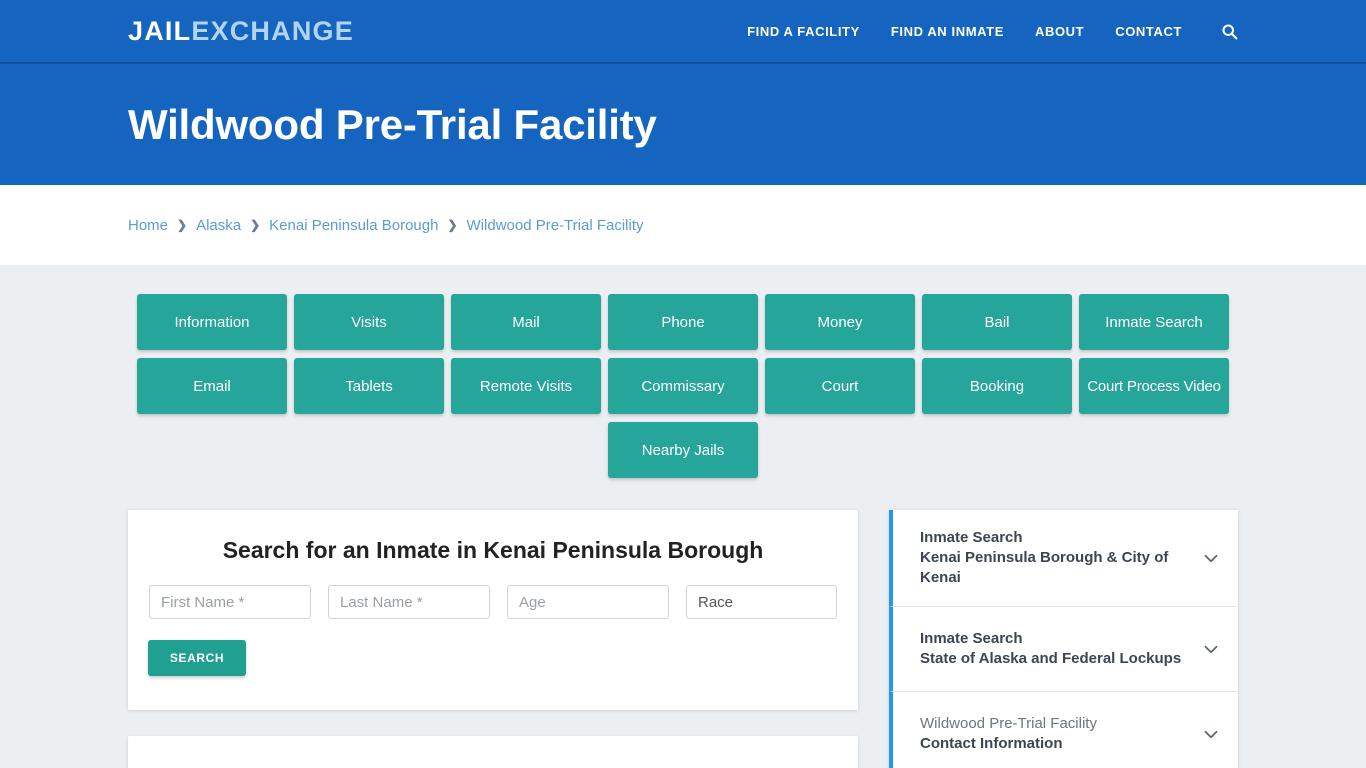  Describe the element at coordinates (212, 322) in the screenshot. I see `tile-button-information: Information` at that location.